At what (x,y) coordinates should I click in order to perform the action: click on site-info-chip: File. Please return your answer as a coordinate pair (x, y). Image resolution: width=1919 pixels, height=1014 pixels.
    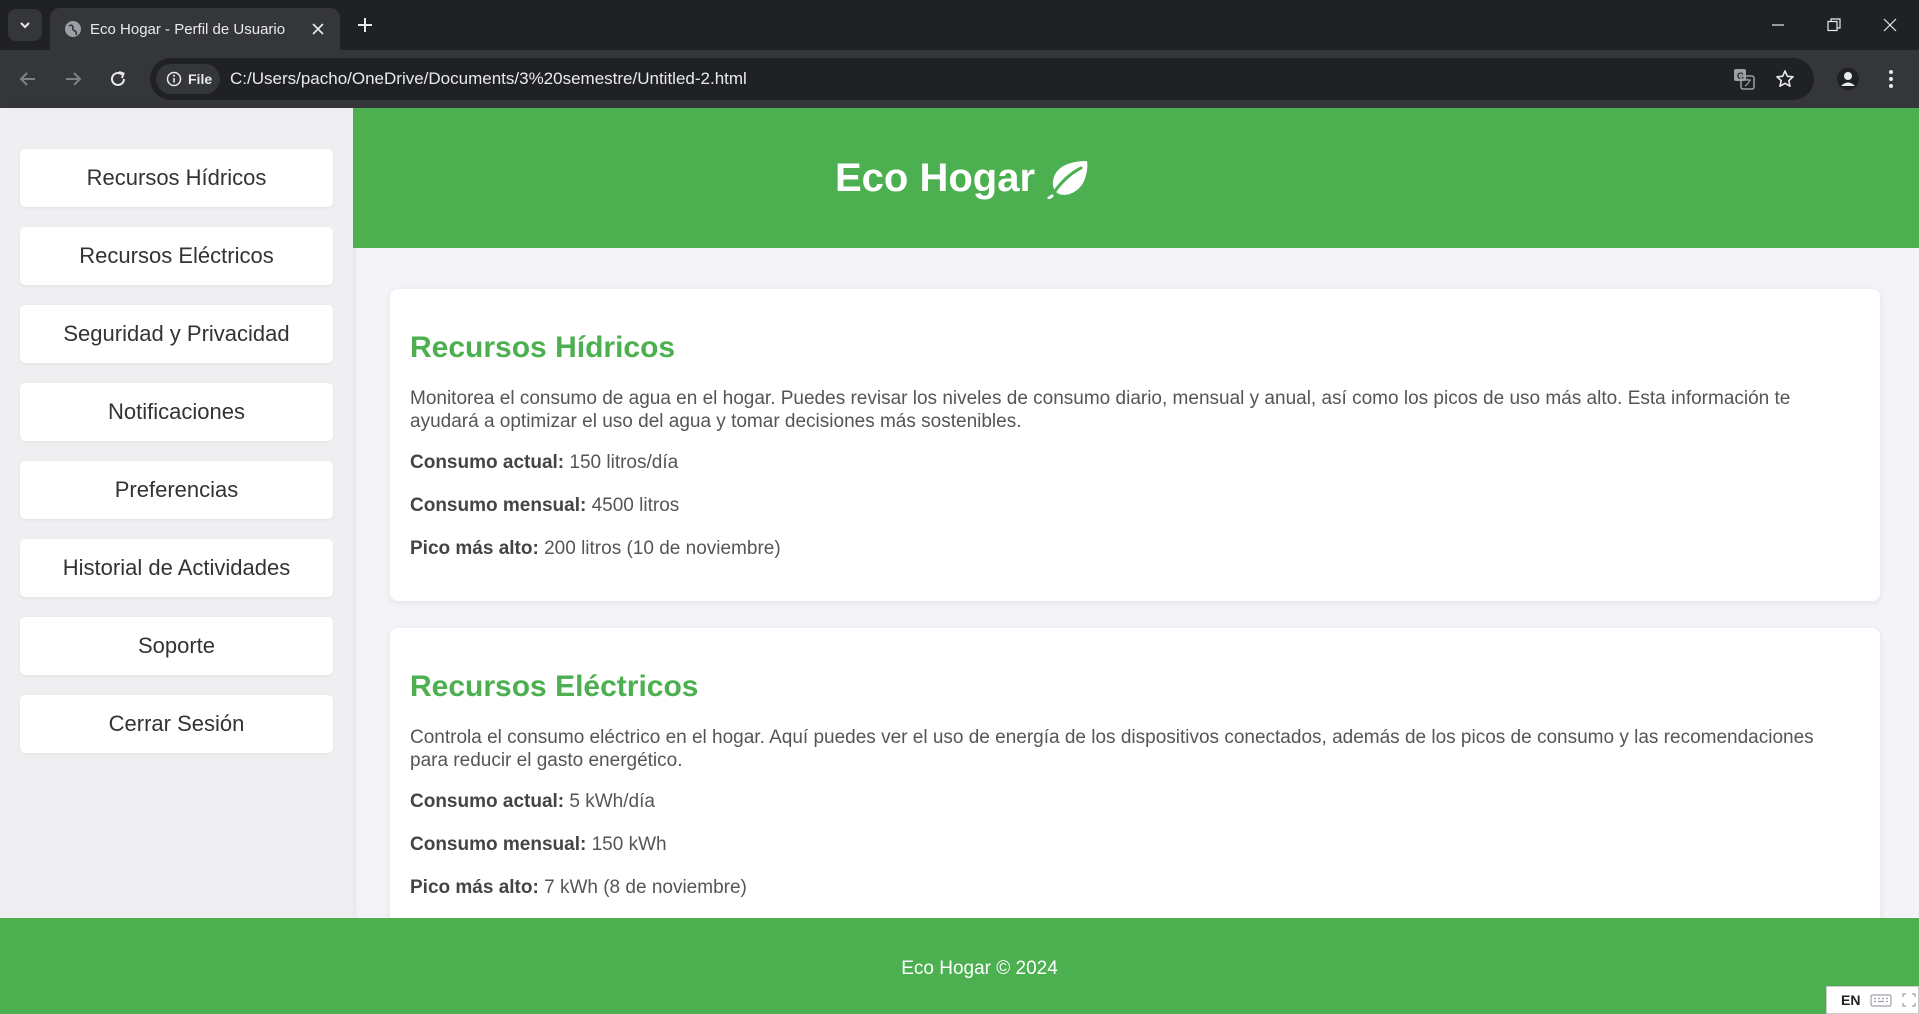
    Looking at the image, I should click on (188, 79).